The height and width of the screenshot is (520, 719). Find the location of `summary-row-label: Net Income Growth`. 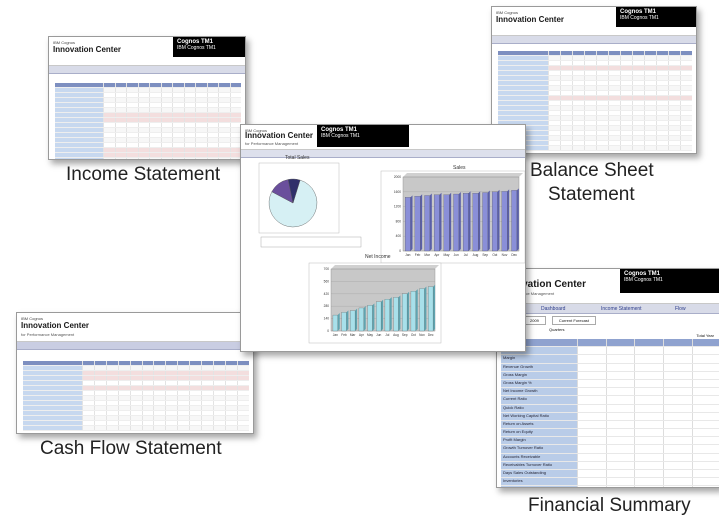

summary-row-label: Net Income Growth is located at coordinates (539, 392).